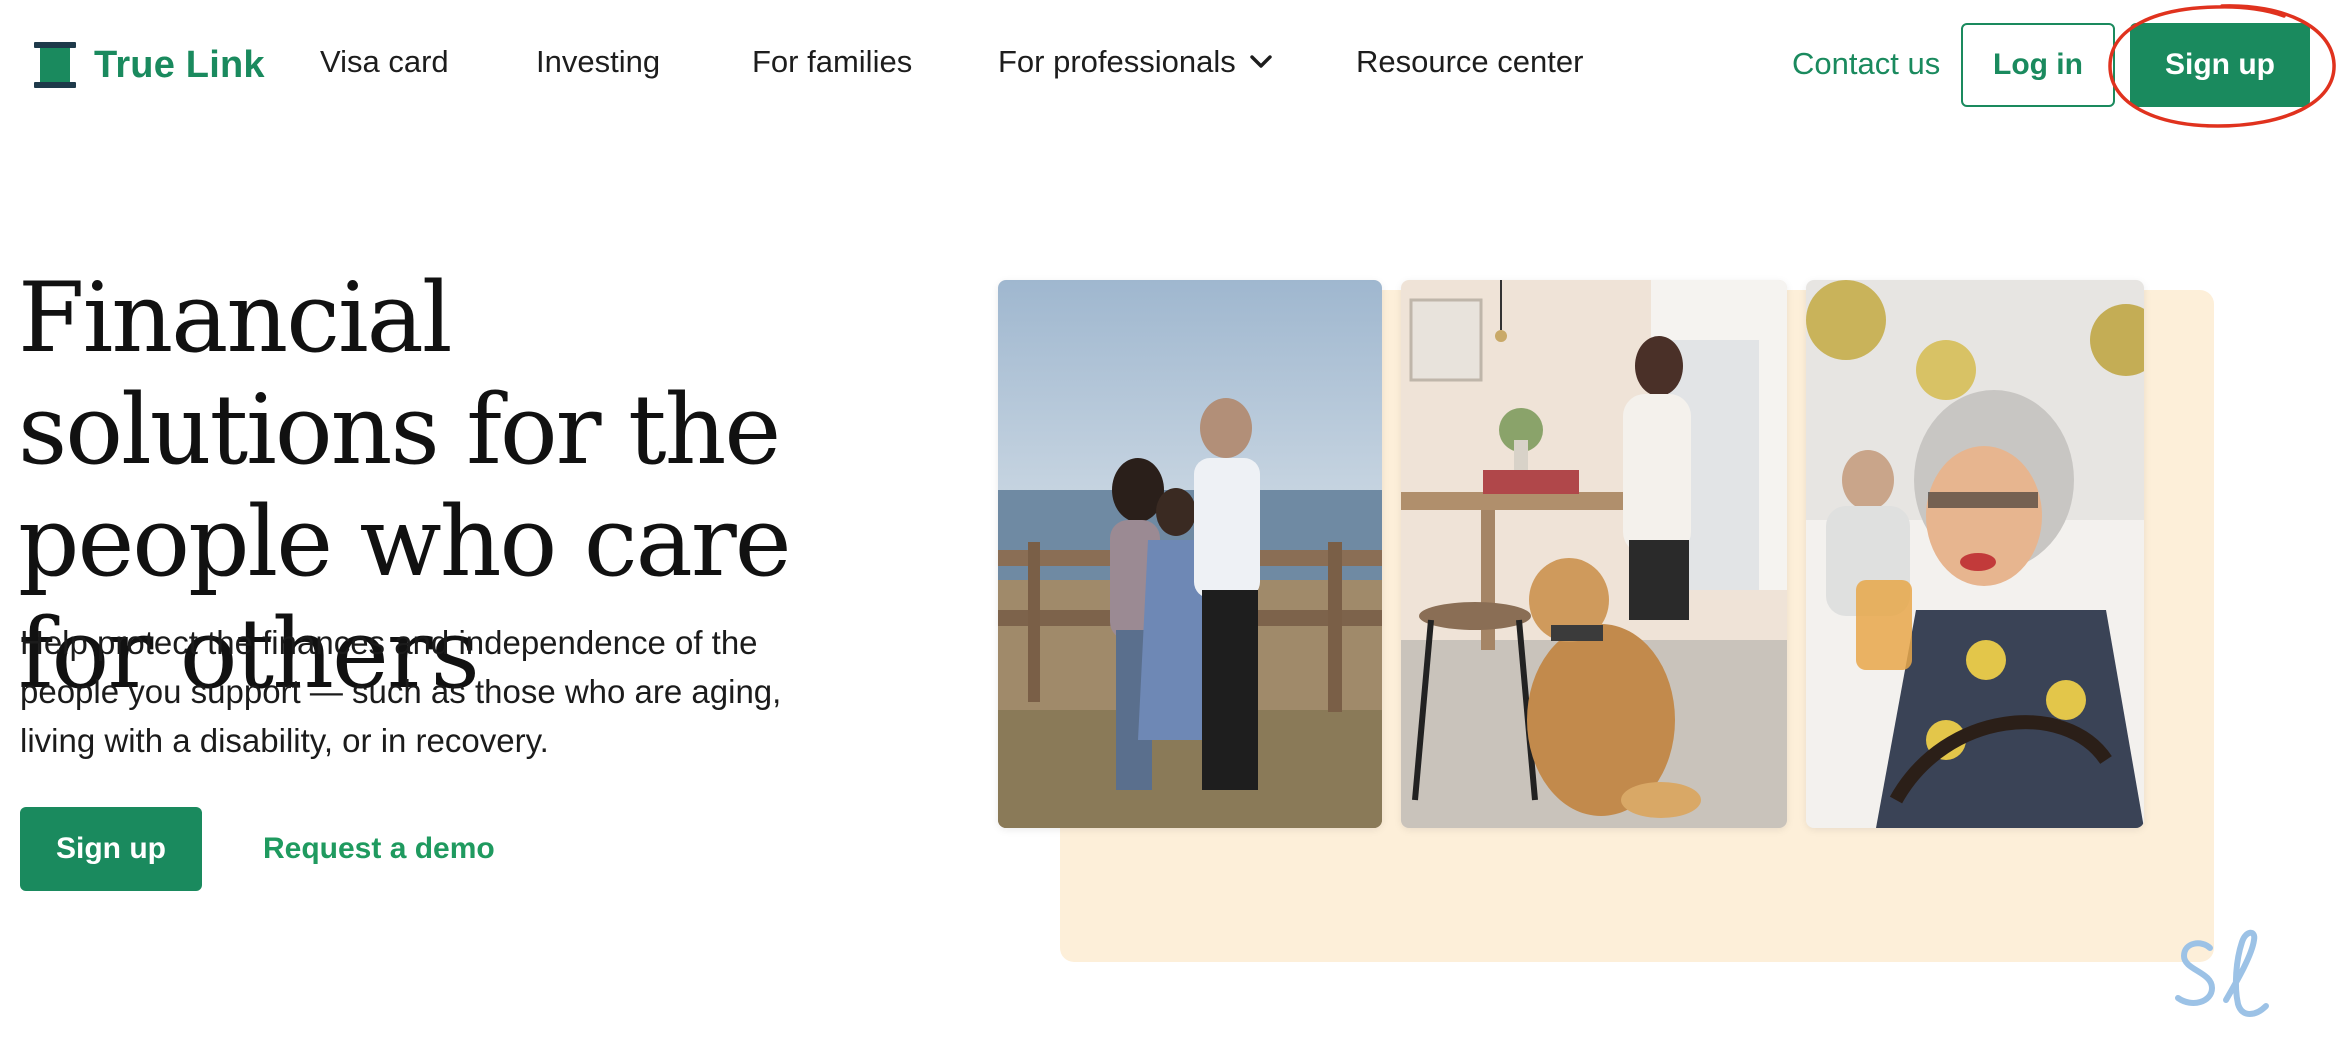  What do you see at coordinates (598, 62) in the screenshot?
I see `nav-link-investing: Investing` at bounding box center [598, 62].